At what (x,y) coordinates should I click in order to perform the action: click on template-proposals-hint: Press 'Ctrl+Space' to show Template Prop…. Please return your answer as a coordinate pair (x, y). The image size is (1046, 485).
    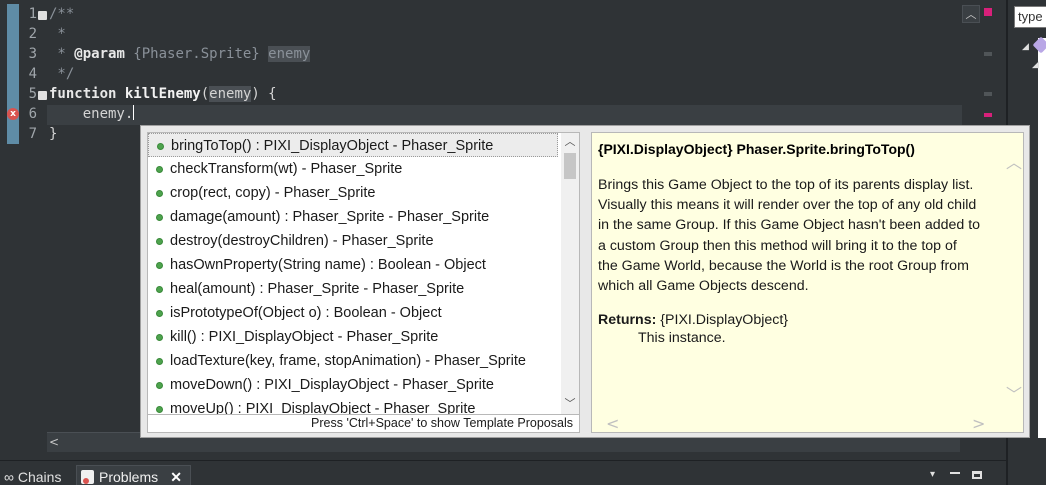
    Looking at the image, I should click on (363, 424).